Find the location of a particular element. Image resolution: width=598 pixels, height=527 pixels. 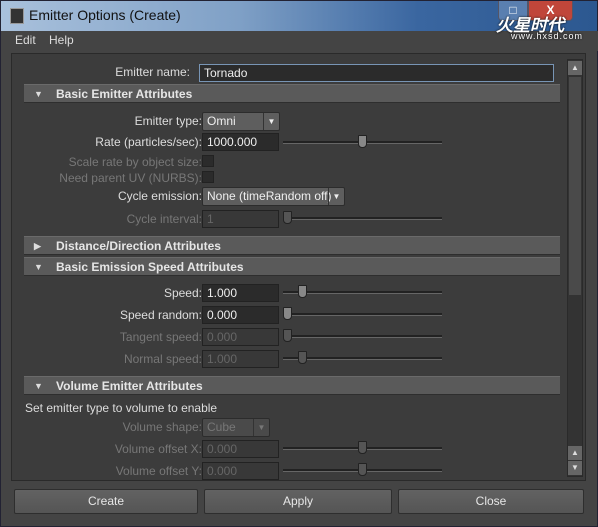

dropdown-value: Cube is located at coordinates (221, 427).